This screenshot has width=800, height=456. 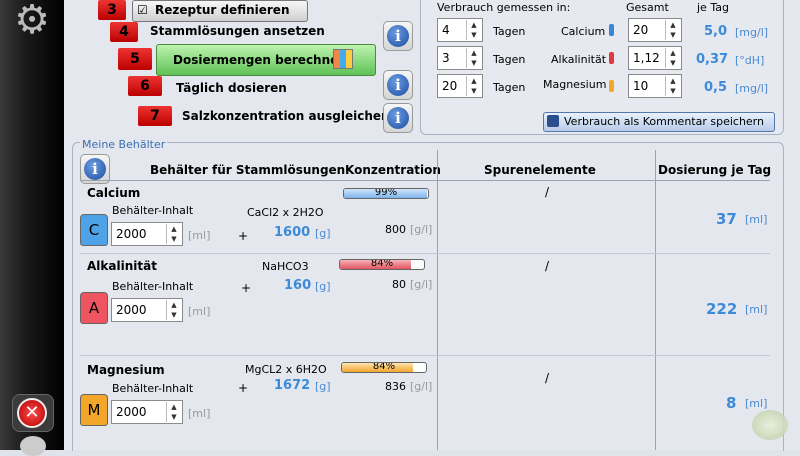 I want to click on total-spinner: 10 ▲ ▼, so click(x=655, y=86).